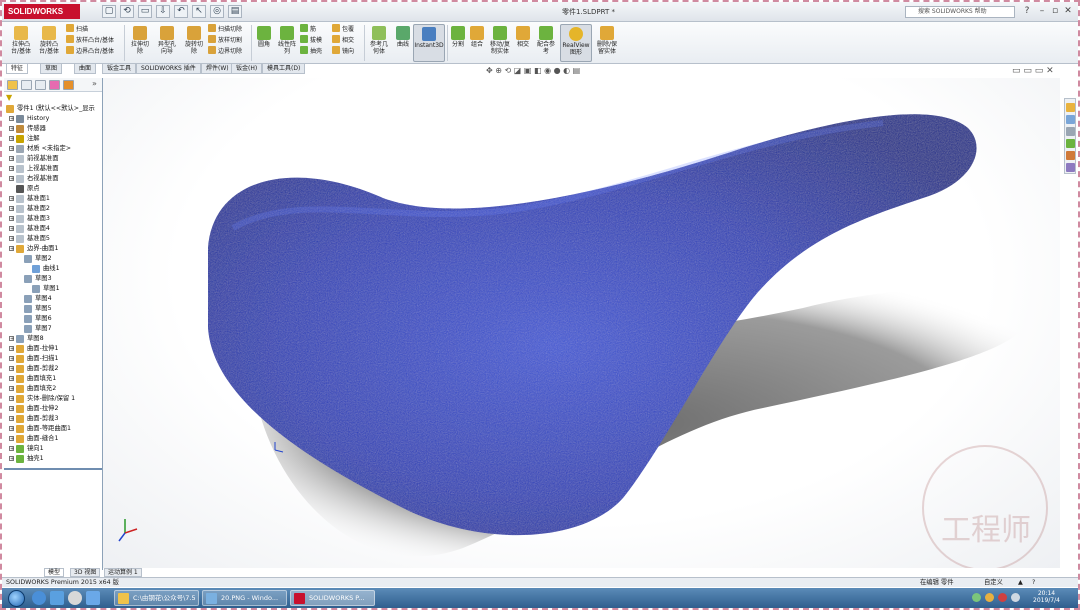  Describe the element at coordinates (40, 85) in the screenshot. I see `configmanager-tab-icon` at that location.